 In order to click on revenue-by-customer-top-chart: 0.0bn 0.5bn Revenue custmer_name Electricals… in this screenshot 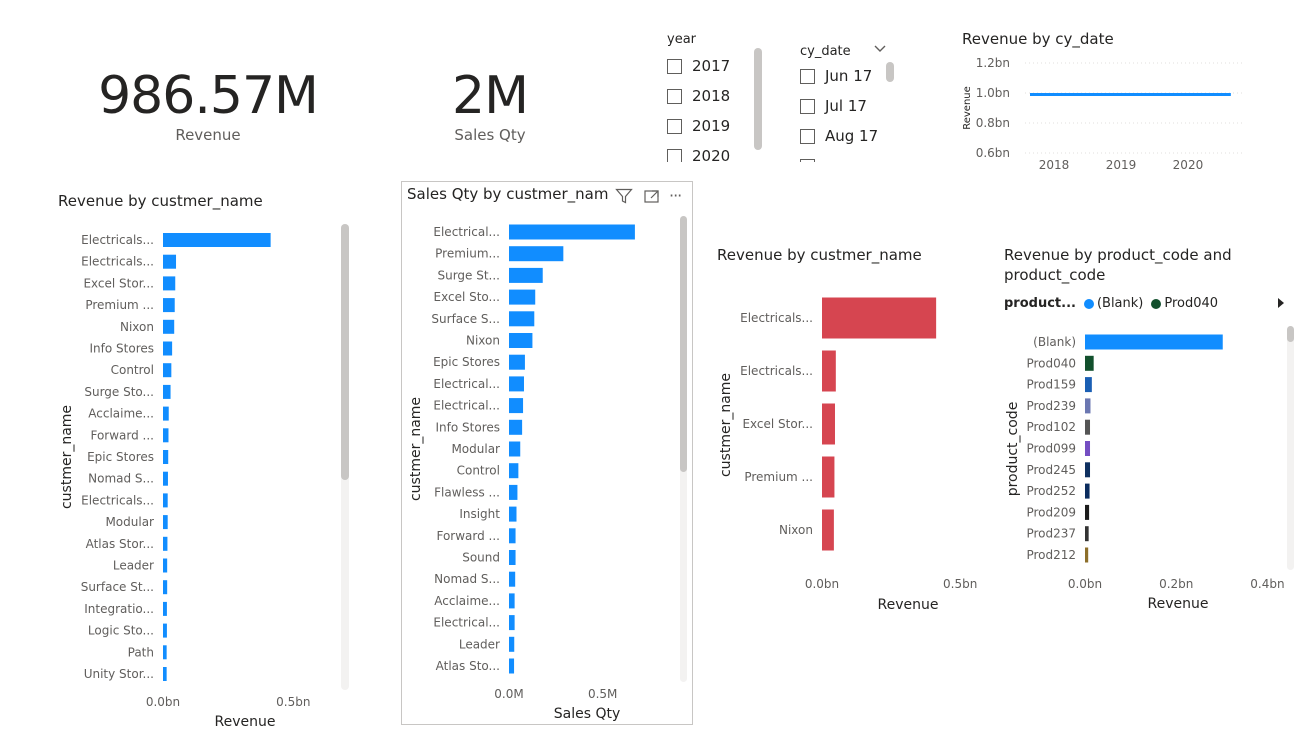, I will do `click(852, 447)`.